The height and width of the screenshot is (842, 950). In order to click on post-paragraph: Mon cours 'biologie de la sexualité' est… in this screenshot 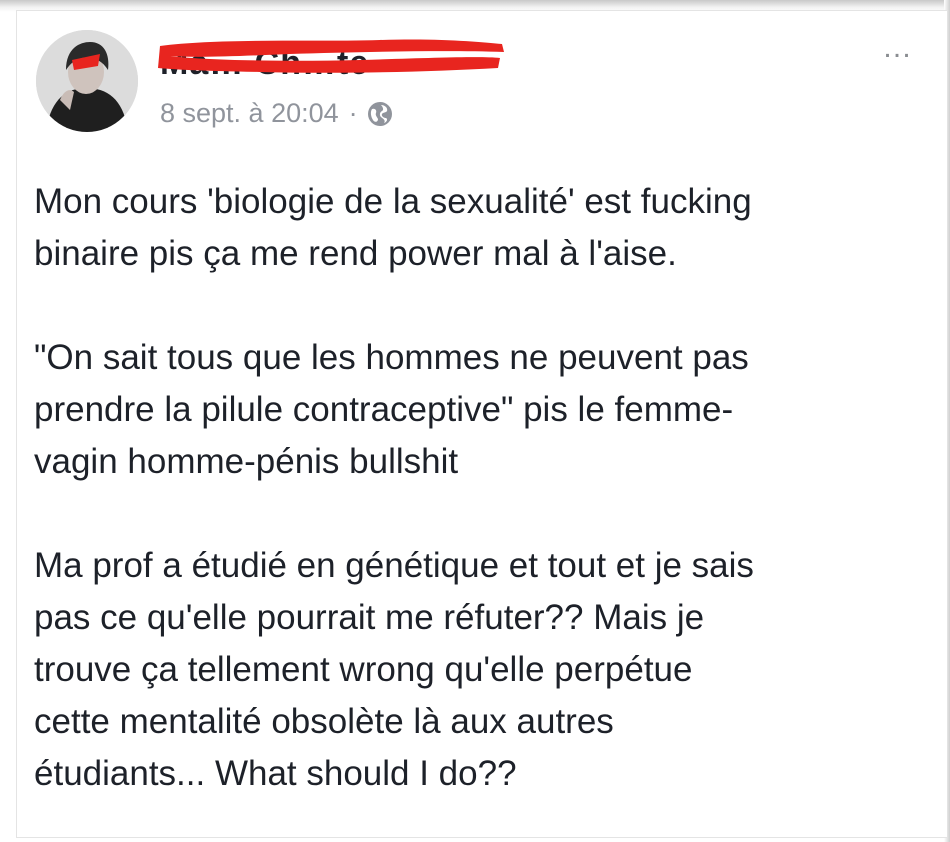, I will do `click(393, 227)`.